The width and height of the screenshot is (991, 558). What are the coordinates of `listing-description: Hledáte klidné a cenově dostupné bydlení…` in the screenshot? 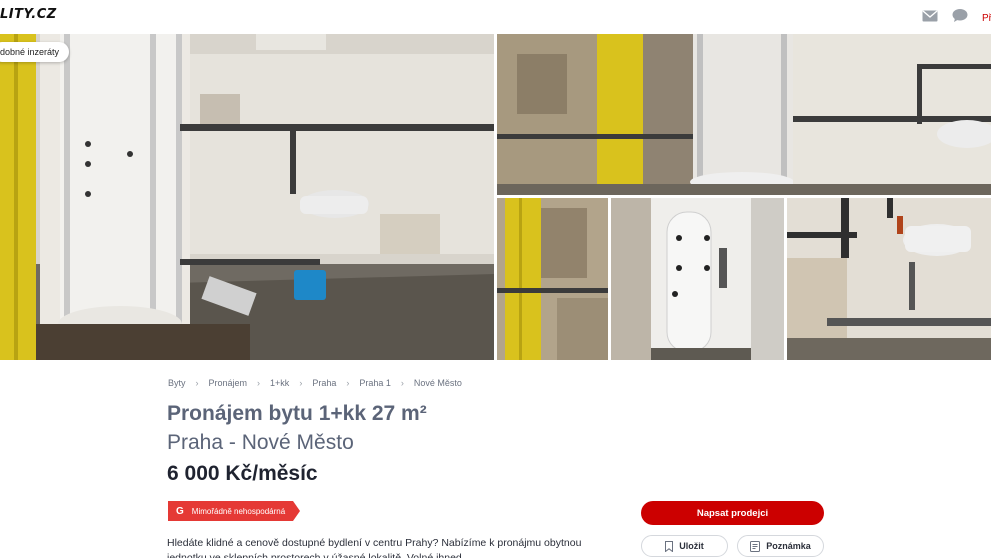 It's located at (374, 547).